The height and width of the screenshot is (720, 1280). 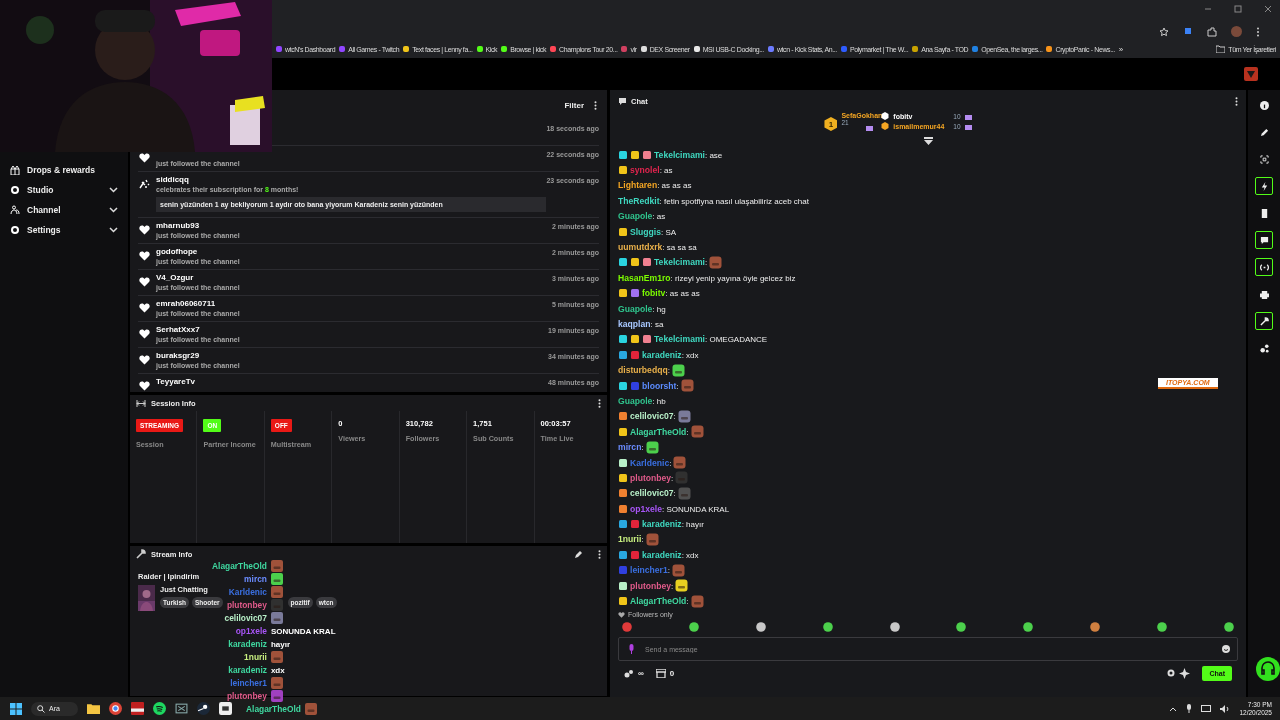 What do you see at coordinates (280, 644) in the screenshot?
I see `overlay-message: hayır` at bounding box center [280, 644].